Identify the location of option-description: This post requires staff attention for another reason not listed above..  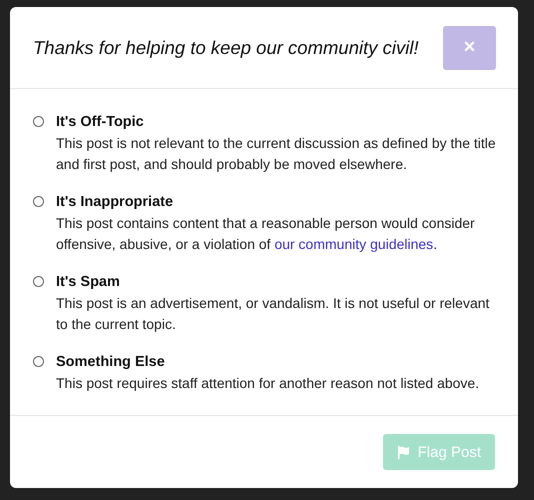
(268, 383).